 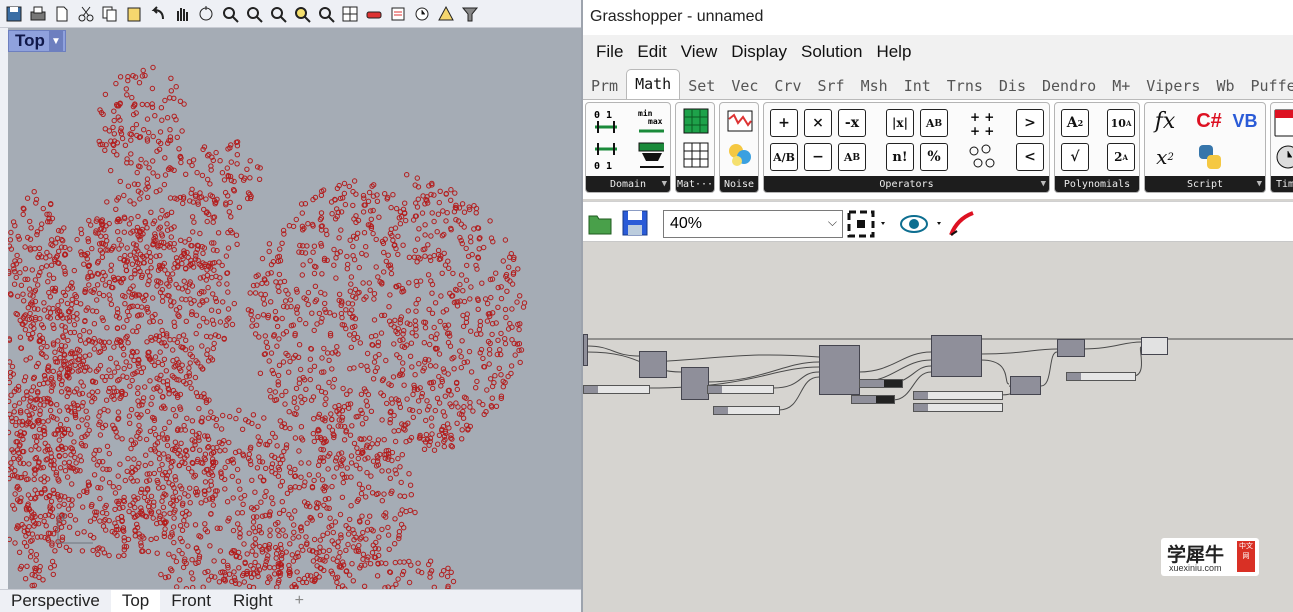 What do you see at coordinates (852, 157) in the screenshot?
I see `exponent-button: AB` at bounding box center [852, 157].